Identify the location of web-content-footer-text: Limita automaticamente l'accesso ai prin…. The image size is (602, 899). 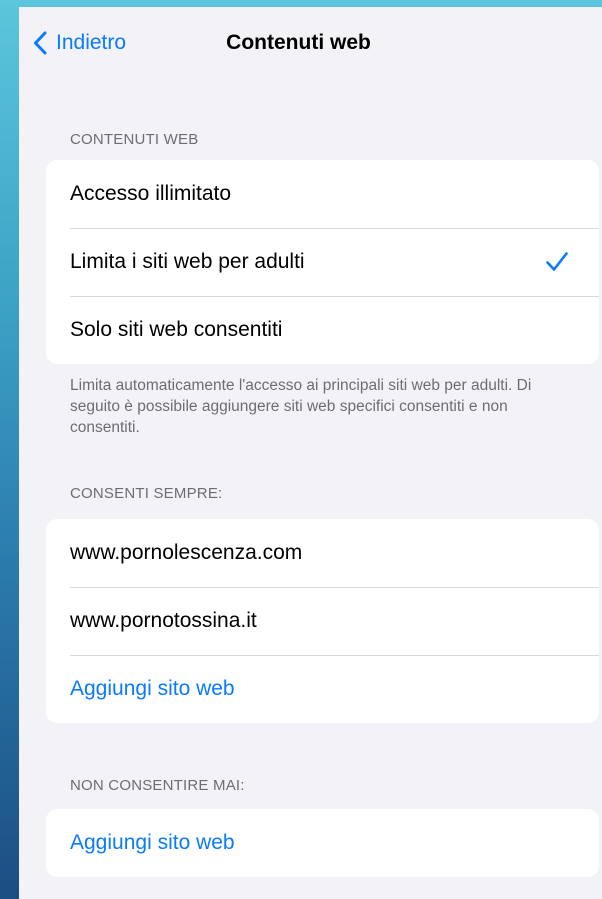
(301, 406).